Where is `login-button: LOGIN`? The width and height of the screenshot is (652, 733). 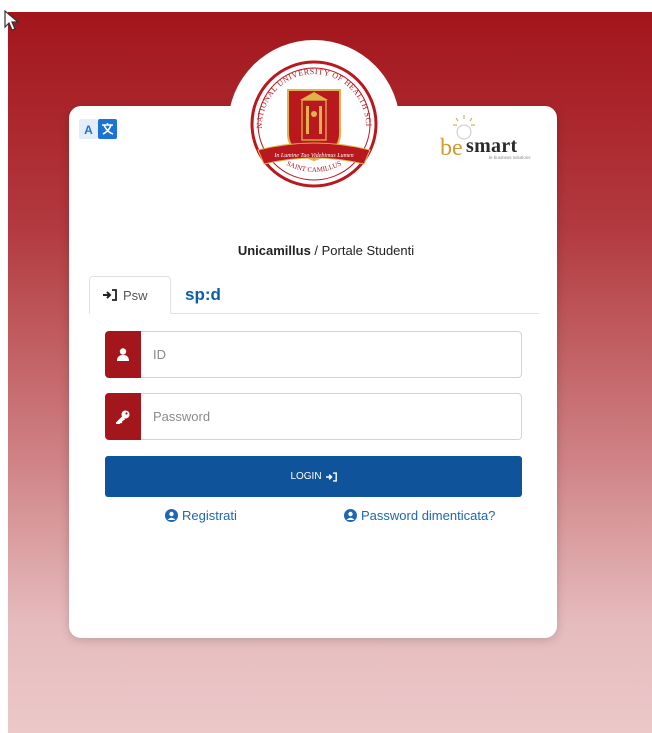
login-button: LOGIN is located at coordinates (313, 476).